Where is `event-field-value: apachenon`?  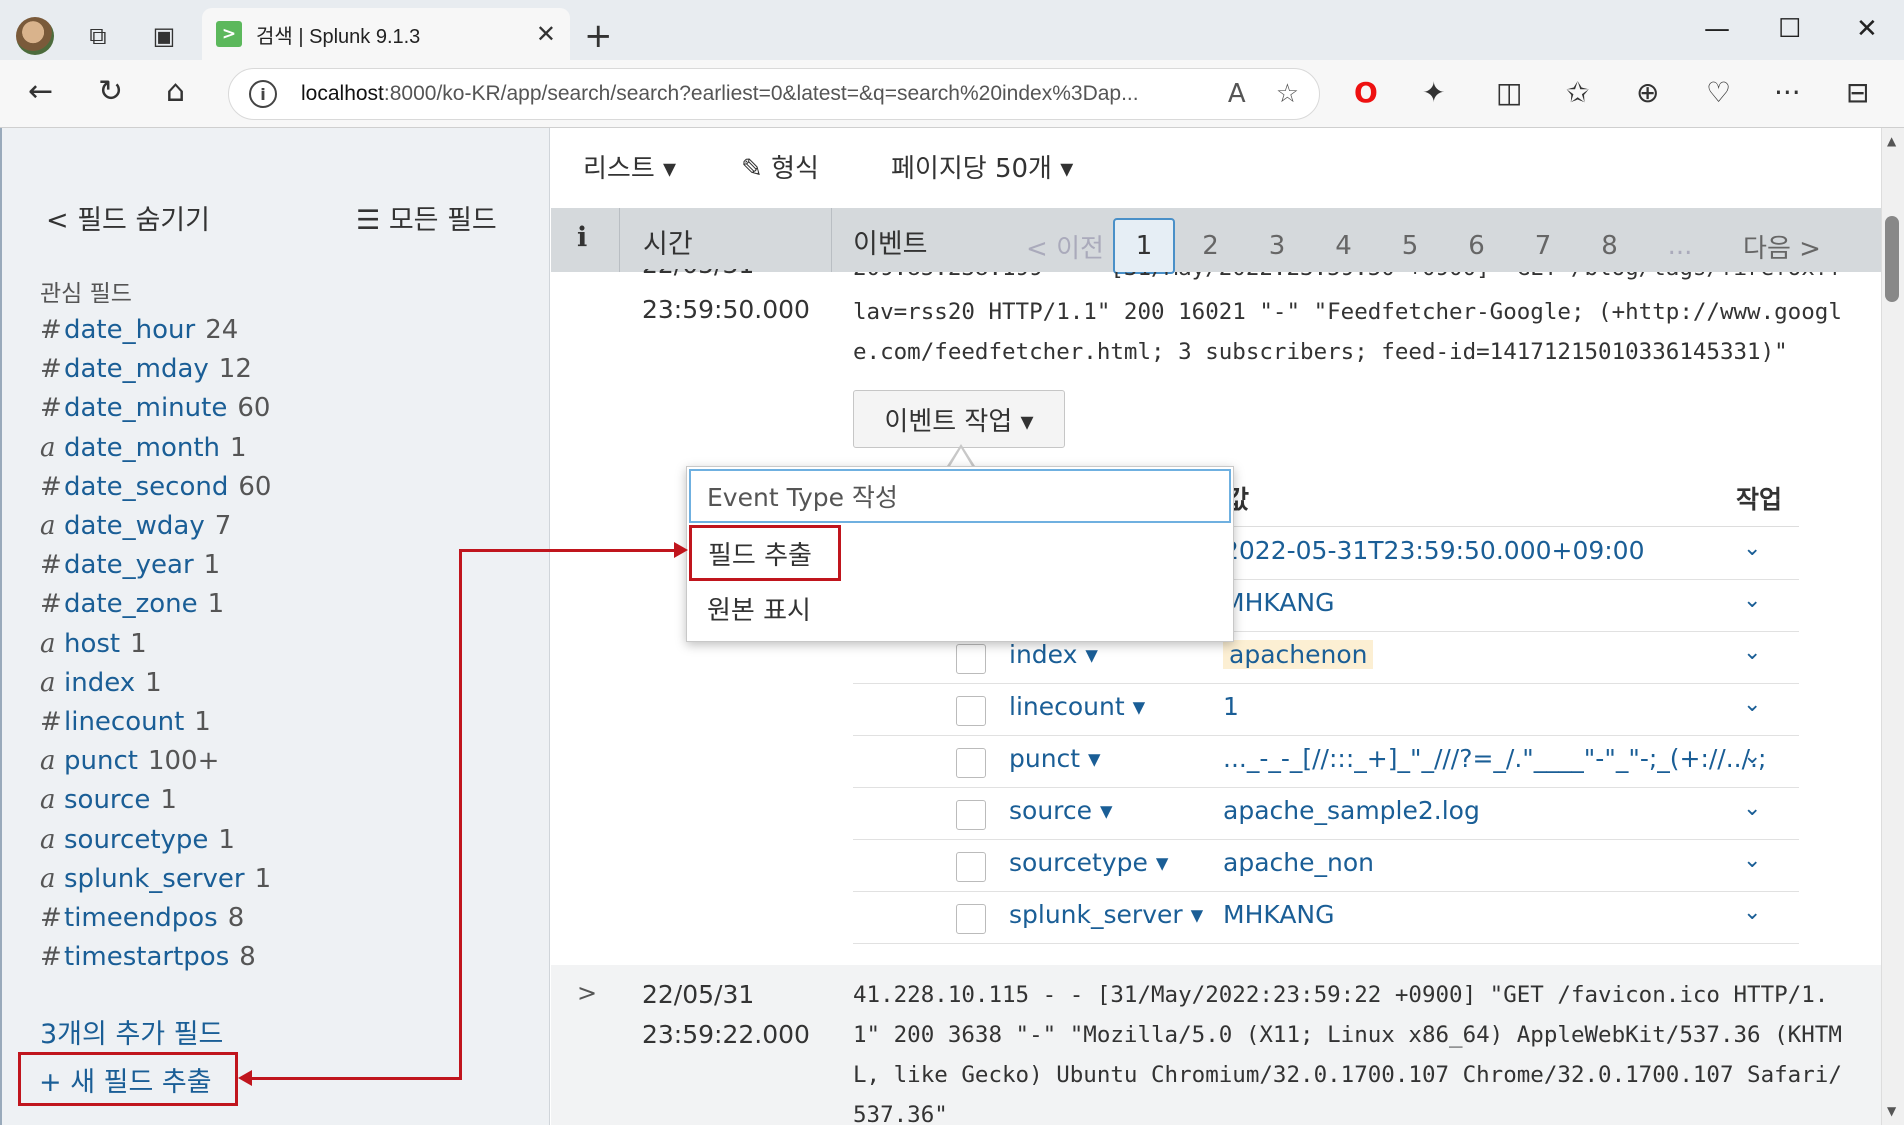 event-field-value: apachenon is located at coordinates (1298, 654).